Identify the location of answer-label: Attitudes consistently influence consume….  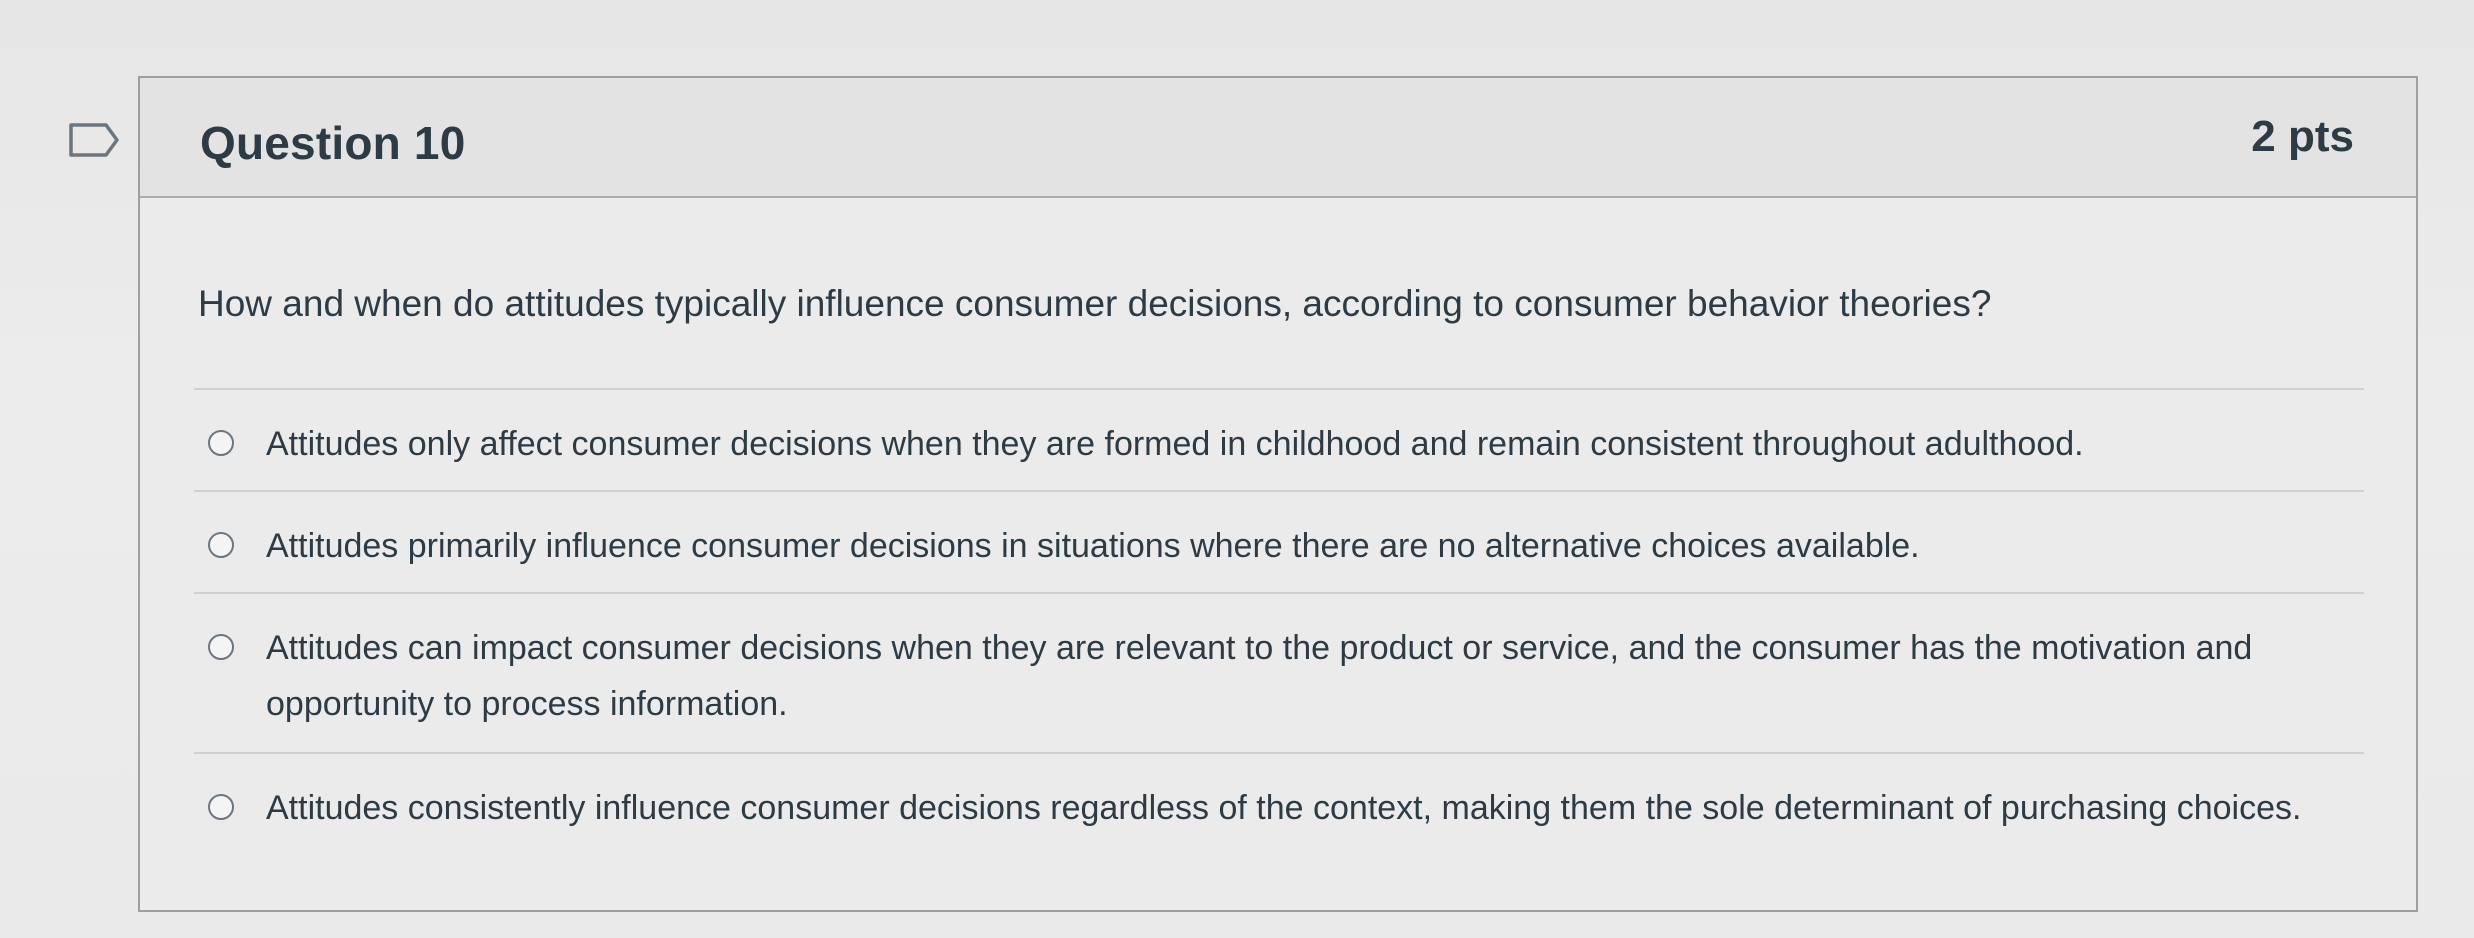
(1284, 808).